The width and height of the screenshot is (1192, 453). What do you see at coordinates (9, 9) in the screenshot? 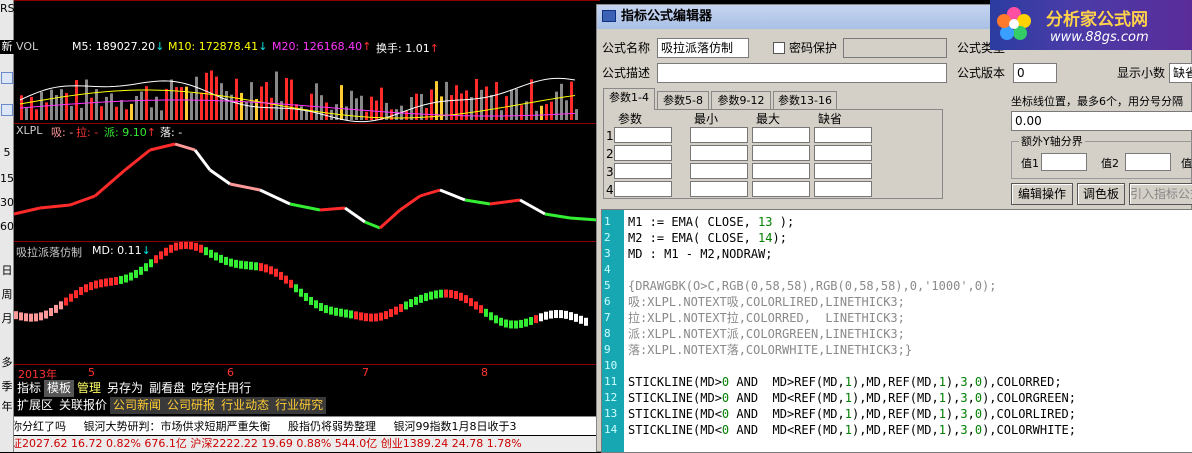
I see `period-item: RSI` at bounding box center [9, 9].